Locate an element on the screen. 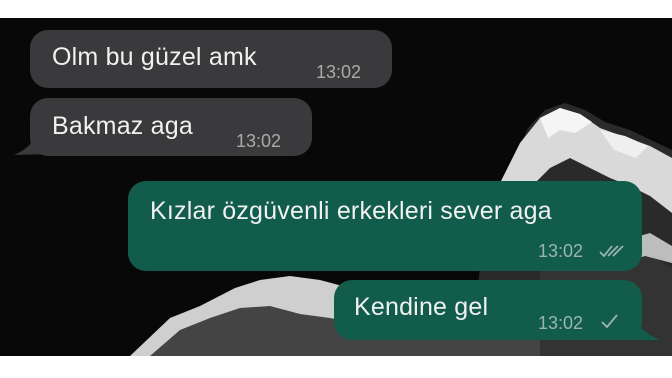 Image resolution: width=672 pixels, height=378 pixels. message-bubble: Olm bu güzel amk 13:02 is located at coordinates (211, 59).